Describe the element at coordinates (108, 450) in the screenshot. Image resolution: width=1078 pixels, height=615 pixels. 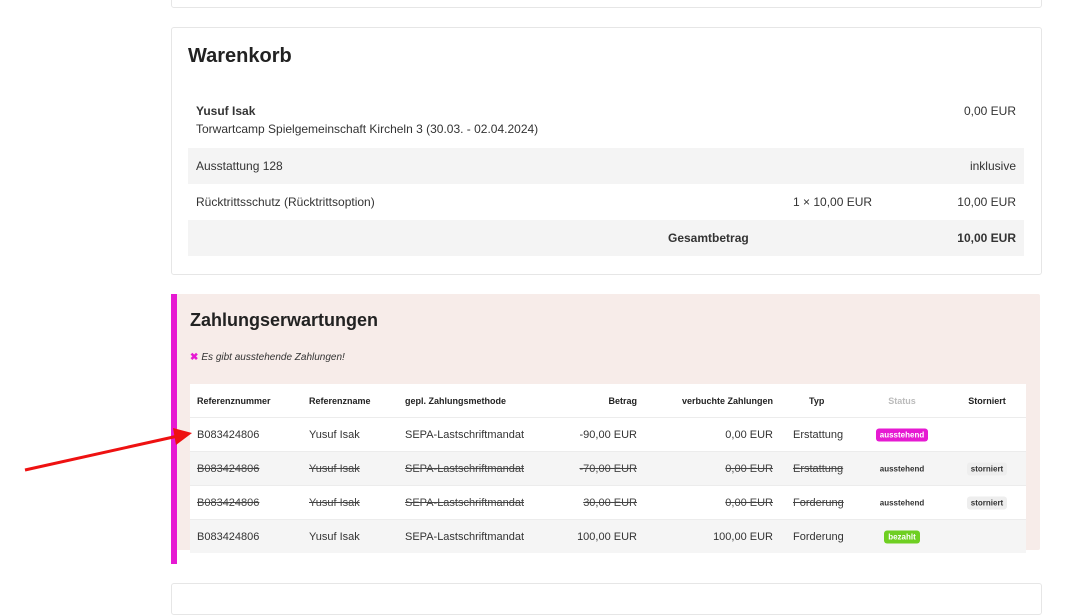
I see `annotation-arrow-icon` at that location.